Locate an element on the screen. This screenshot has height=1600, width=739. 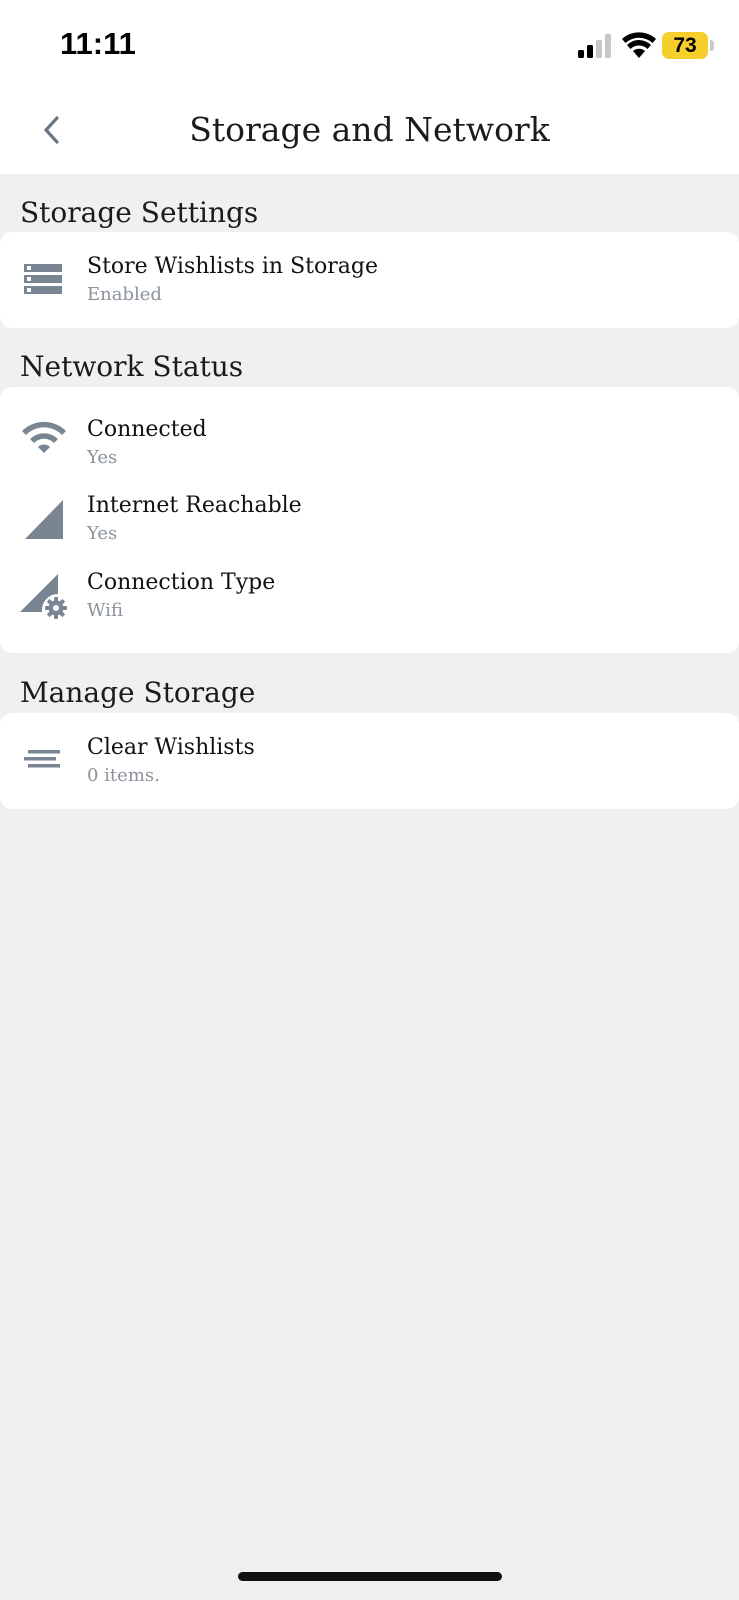
storage-icon is located at coordinates (43, 279).